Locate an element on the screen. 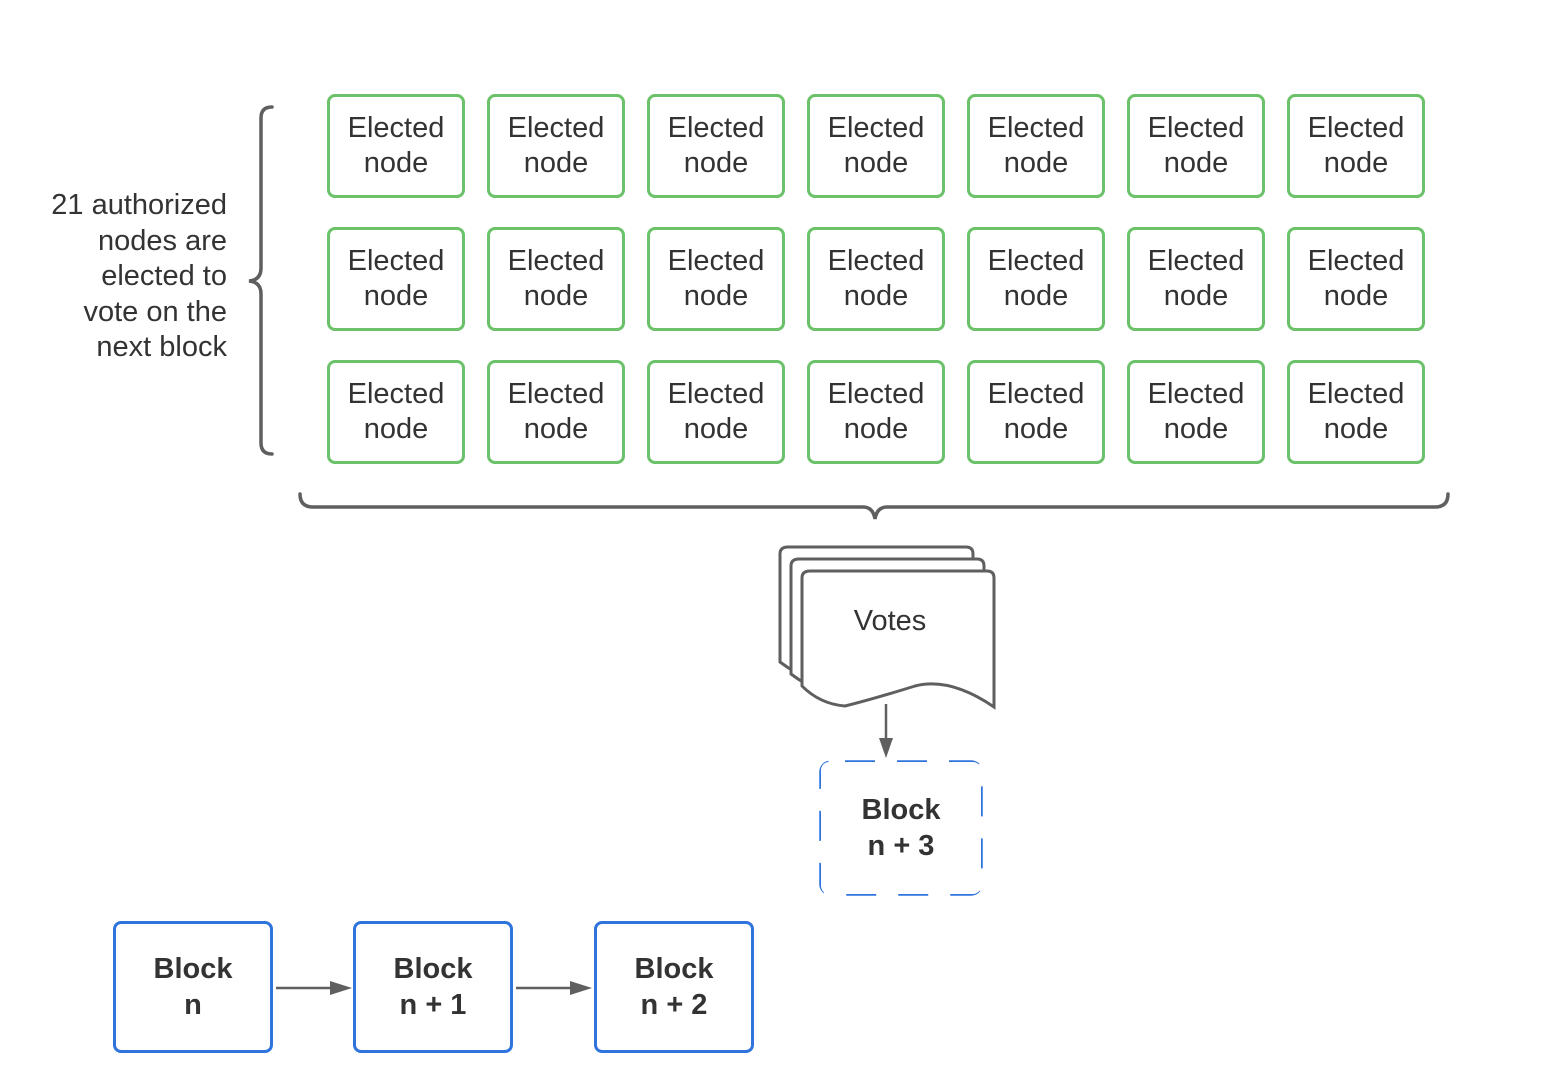 The height and width of the screenshot is (1082, 1544). left-brace is located at coordinates (261, 280).